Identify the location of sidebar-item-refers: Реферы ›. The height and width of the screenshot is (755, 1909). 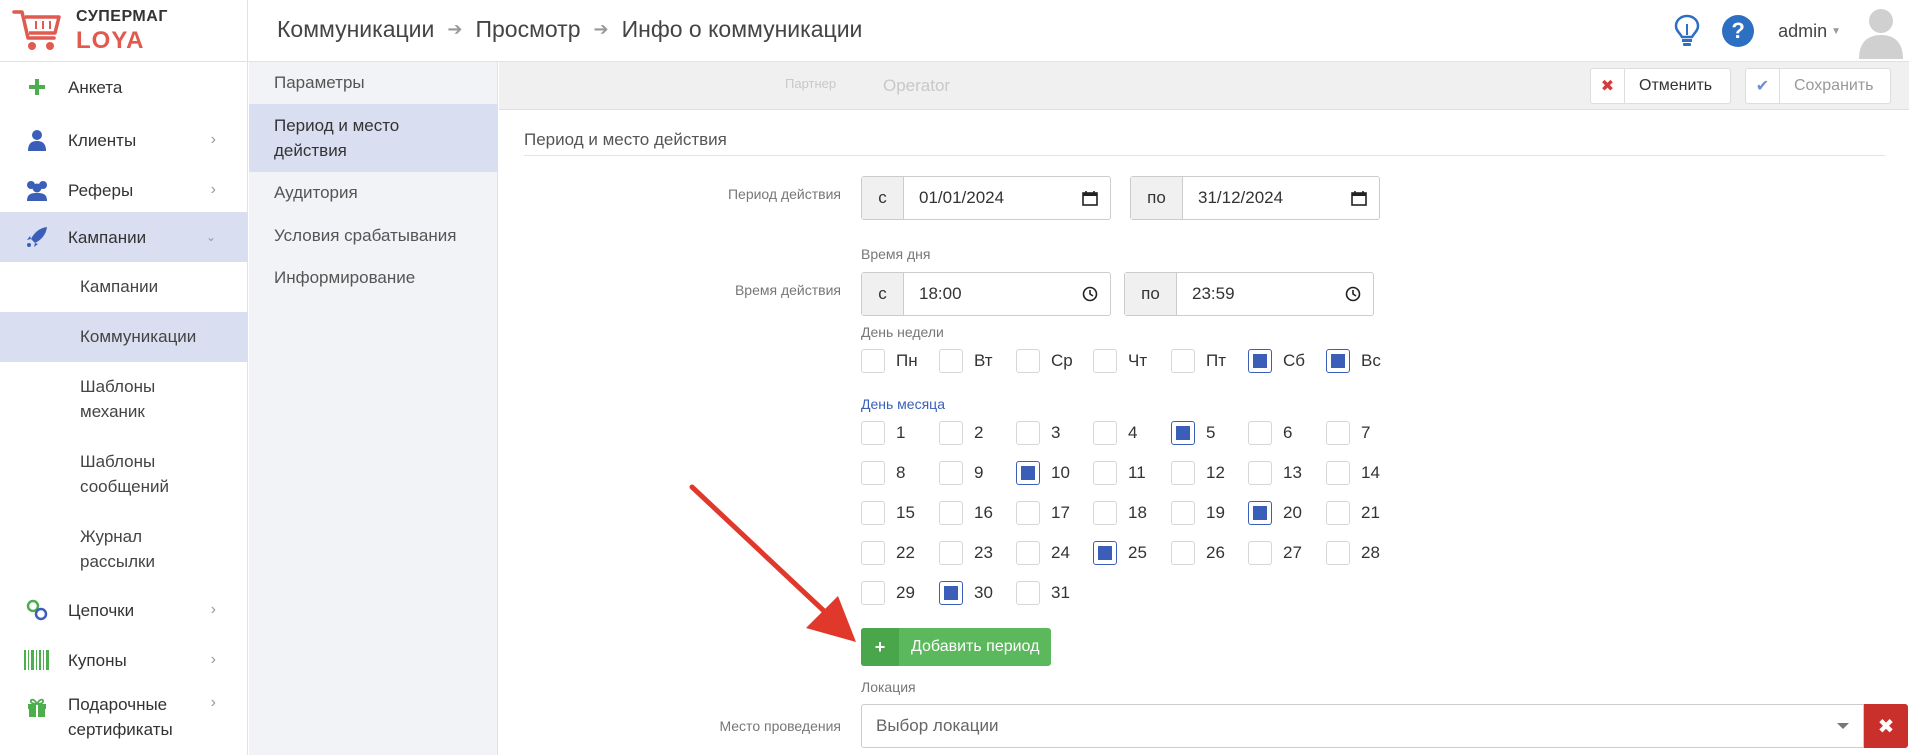
(124, 190).